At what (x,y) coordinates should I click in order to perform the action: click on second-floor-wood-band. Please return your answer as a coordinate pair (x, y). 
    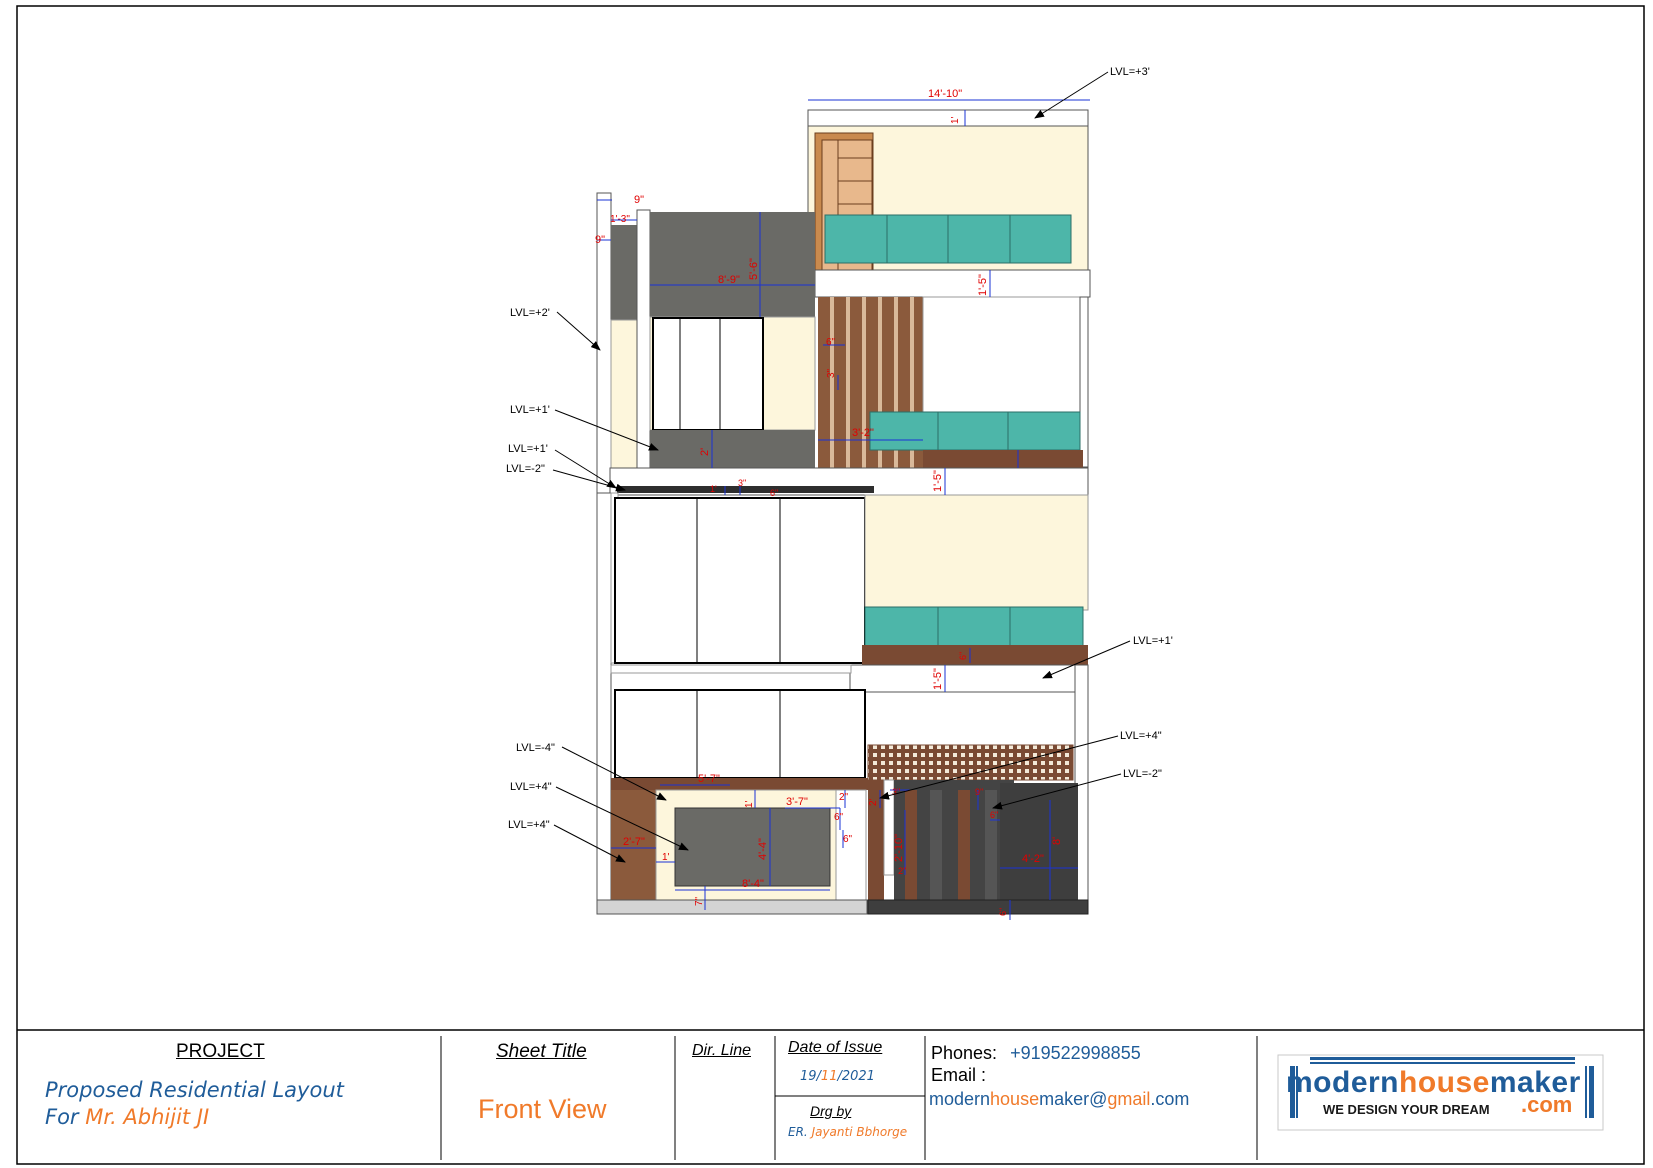
    Looking at the image, I should click on (1003, 459).